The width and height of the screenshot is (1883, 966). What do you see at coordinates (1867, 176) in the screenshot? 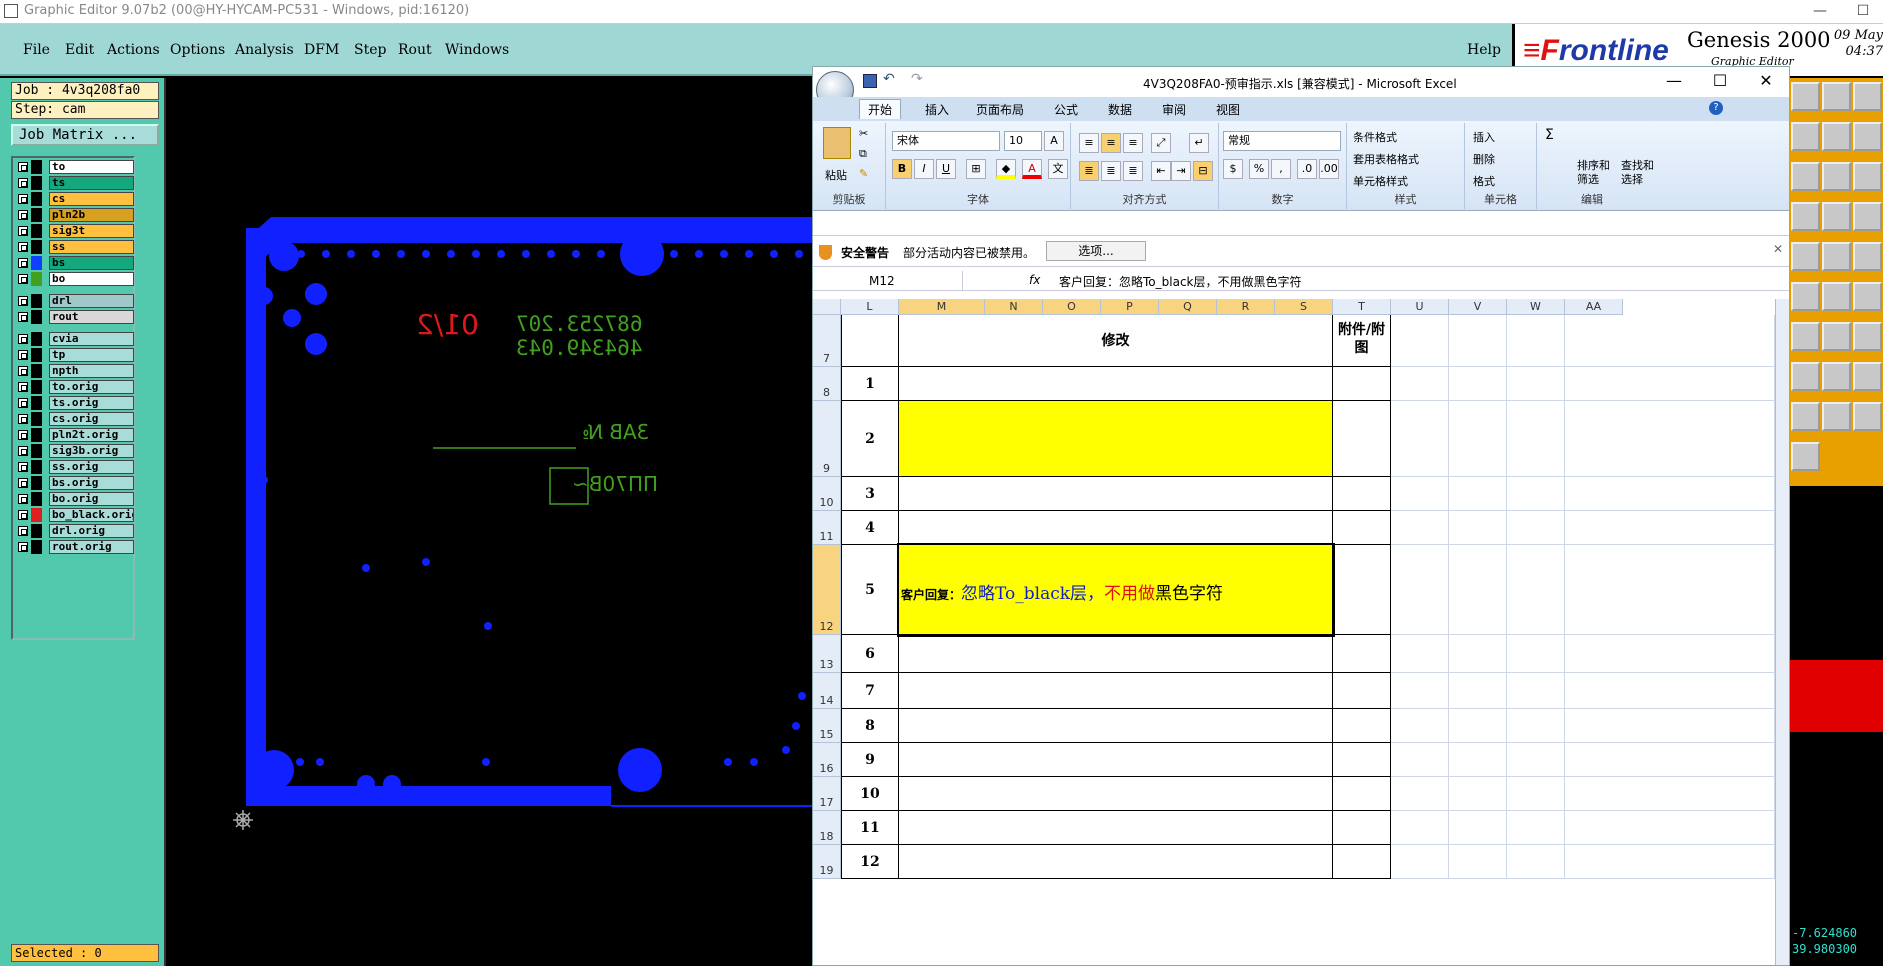
I see `measure-icon` at bounding box center [1867, 176].